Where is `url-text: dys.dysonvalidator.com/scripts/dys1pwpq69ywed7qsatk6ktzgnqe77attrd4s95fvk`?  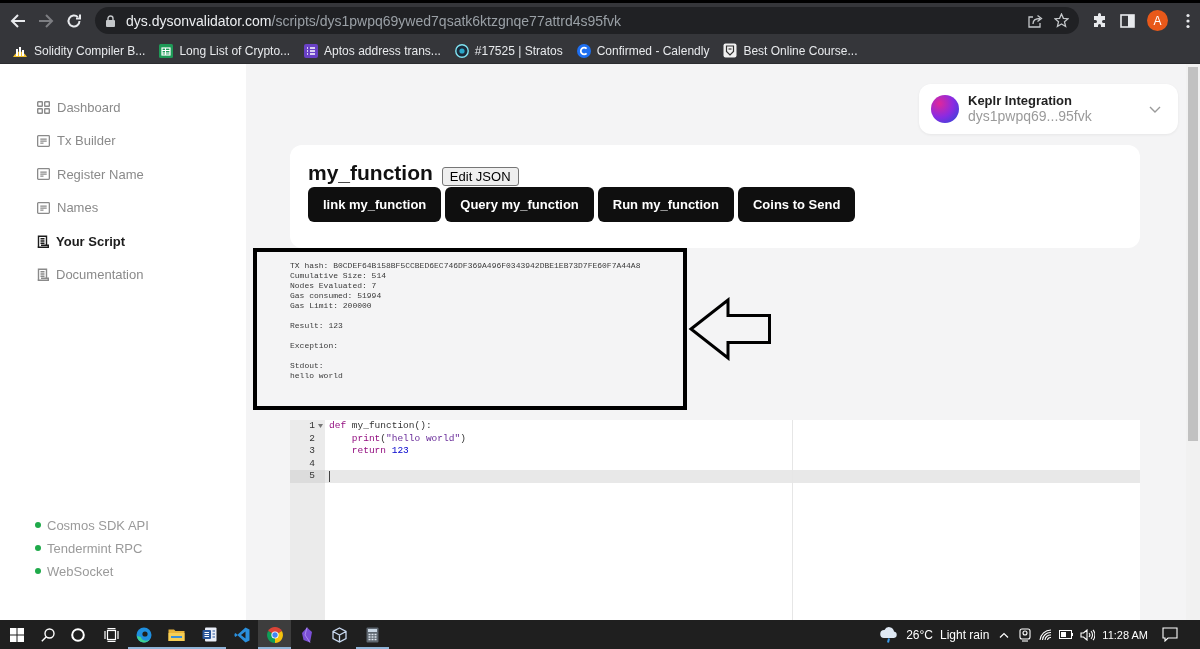 url-text: dys.dysonvalidator.com/scripts/dys1pwpq69ywed7qsatk6ktzgnqe77attrd4s95fvk is located at coordinates (374, 20).